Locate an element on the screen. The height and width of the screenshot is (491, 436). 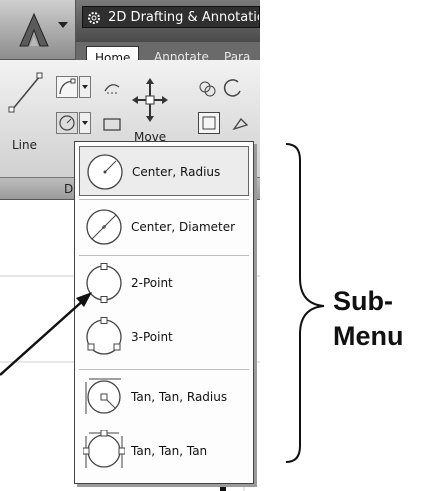
curly-brace is located at coordinates (305, 303).